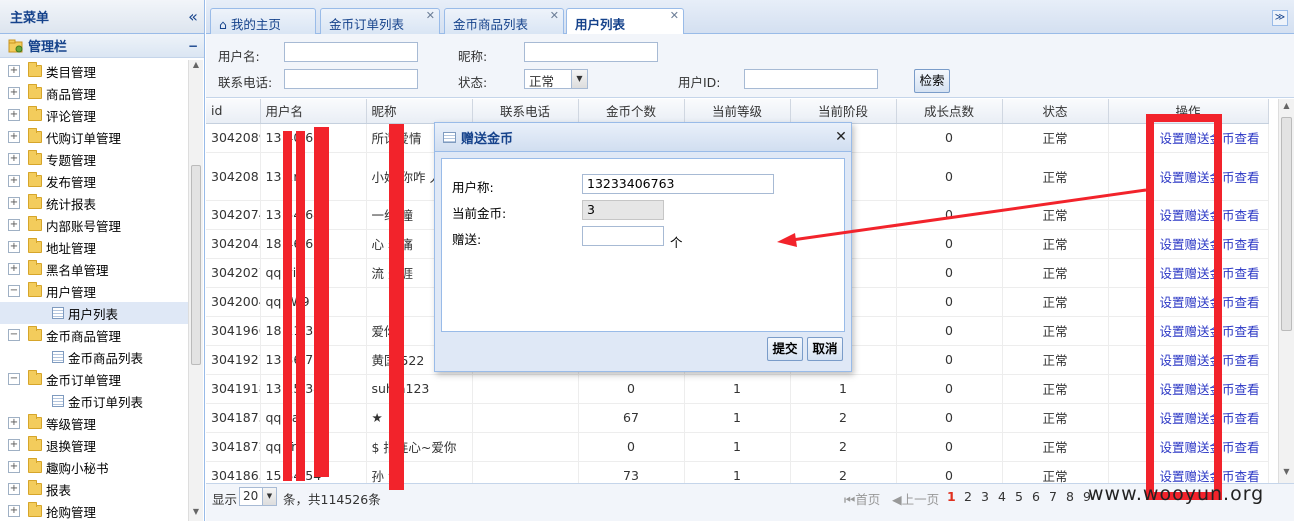  I want to click on search-button: 检索, so click(932, 81).